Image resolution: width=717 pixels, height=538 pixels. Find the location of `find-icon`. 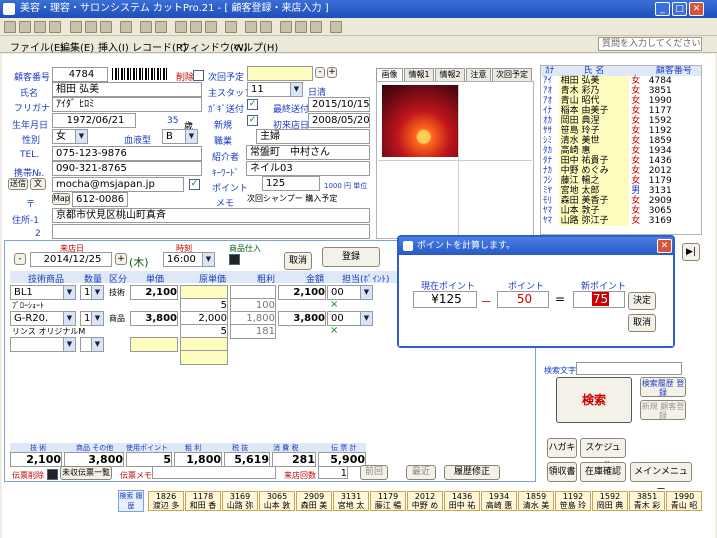

find-icon is located at coordinates (231, 27).